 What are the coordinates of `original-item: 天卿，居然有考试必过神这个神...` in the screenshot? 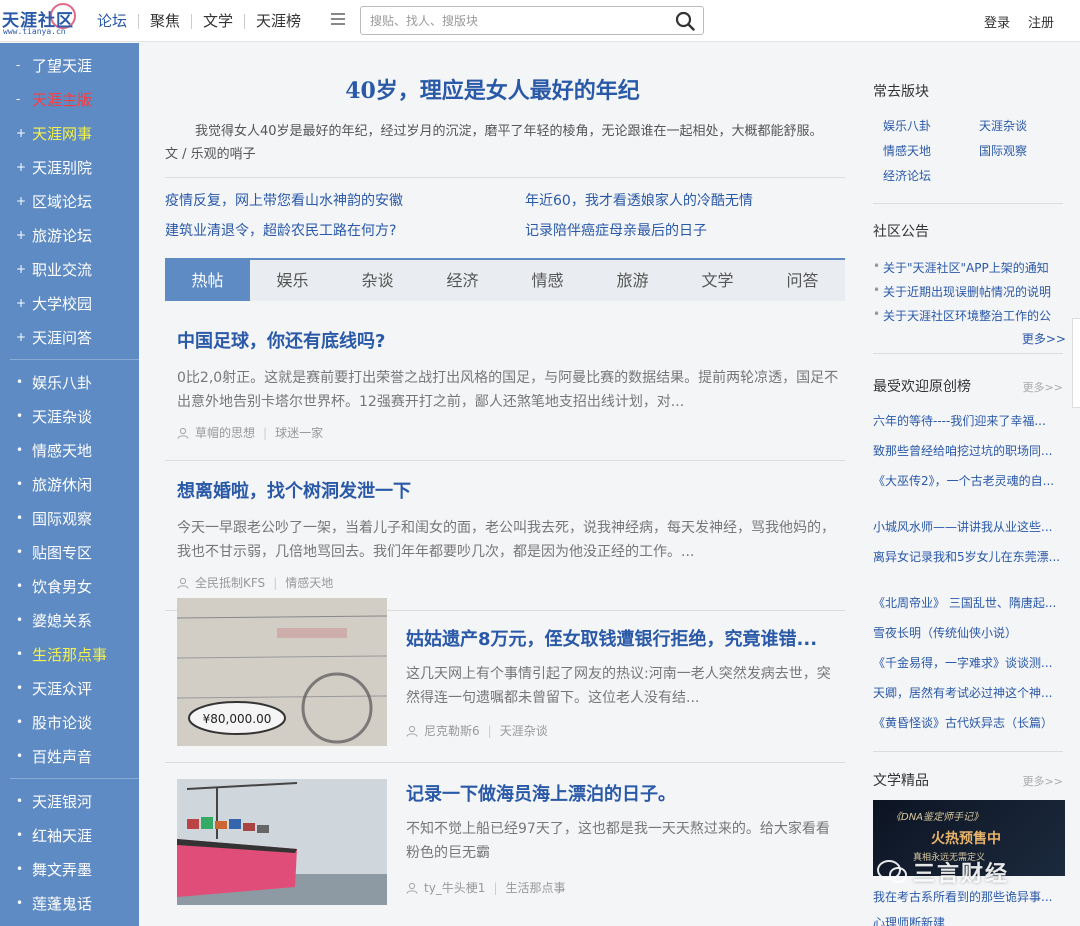 It's located at (968, 697).